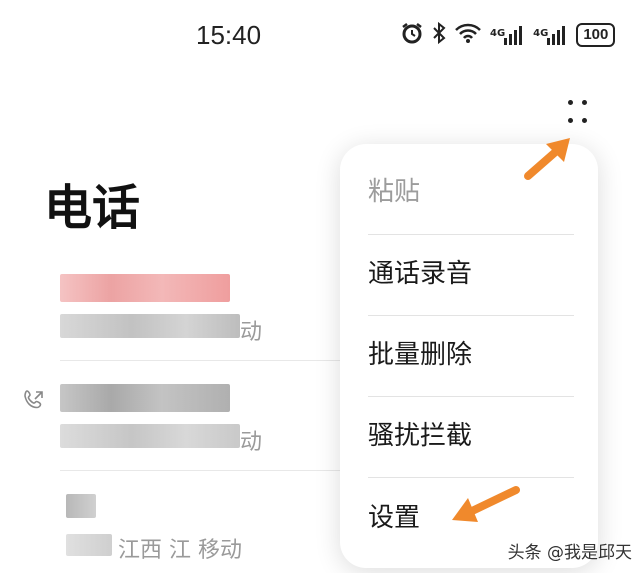 The height and width of the screenshot is (573, 640). Describe the element at coordinates (180, 550) in the screenshot. I see `call-location: 江西 江 移动` at that location.